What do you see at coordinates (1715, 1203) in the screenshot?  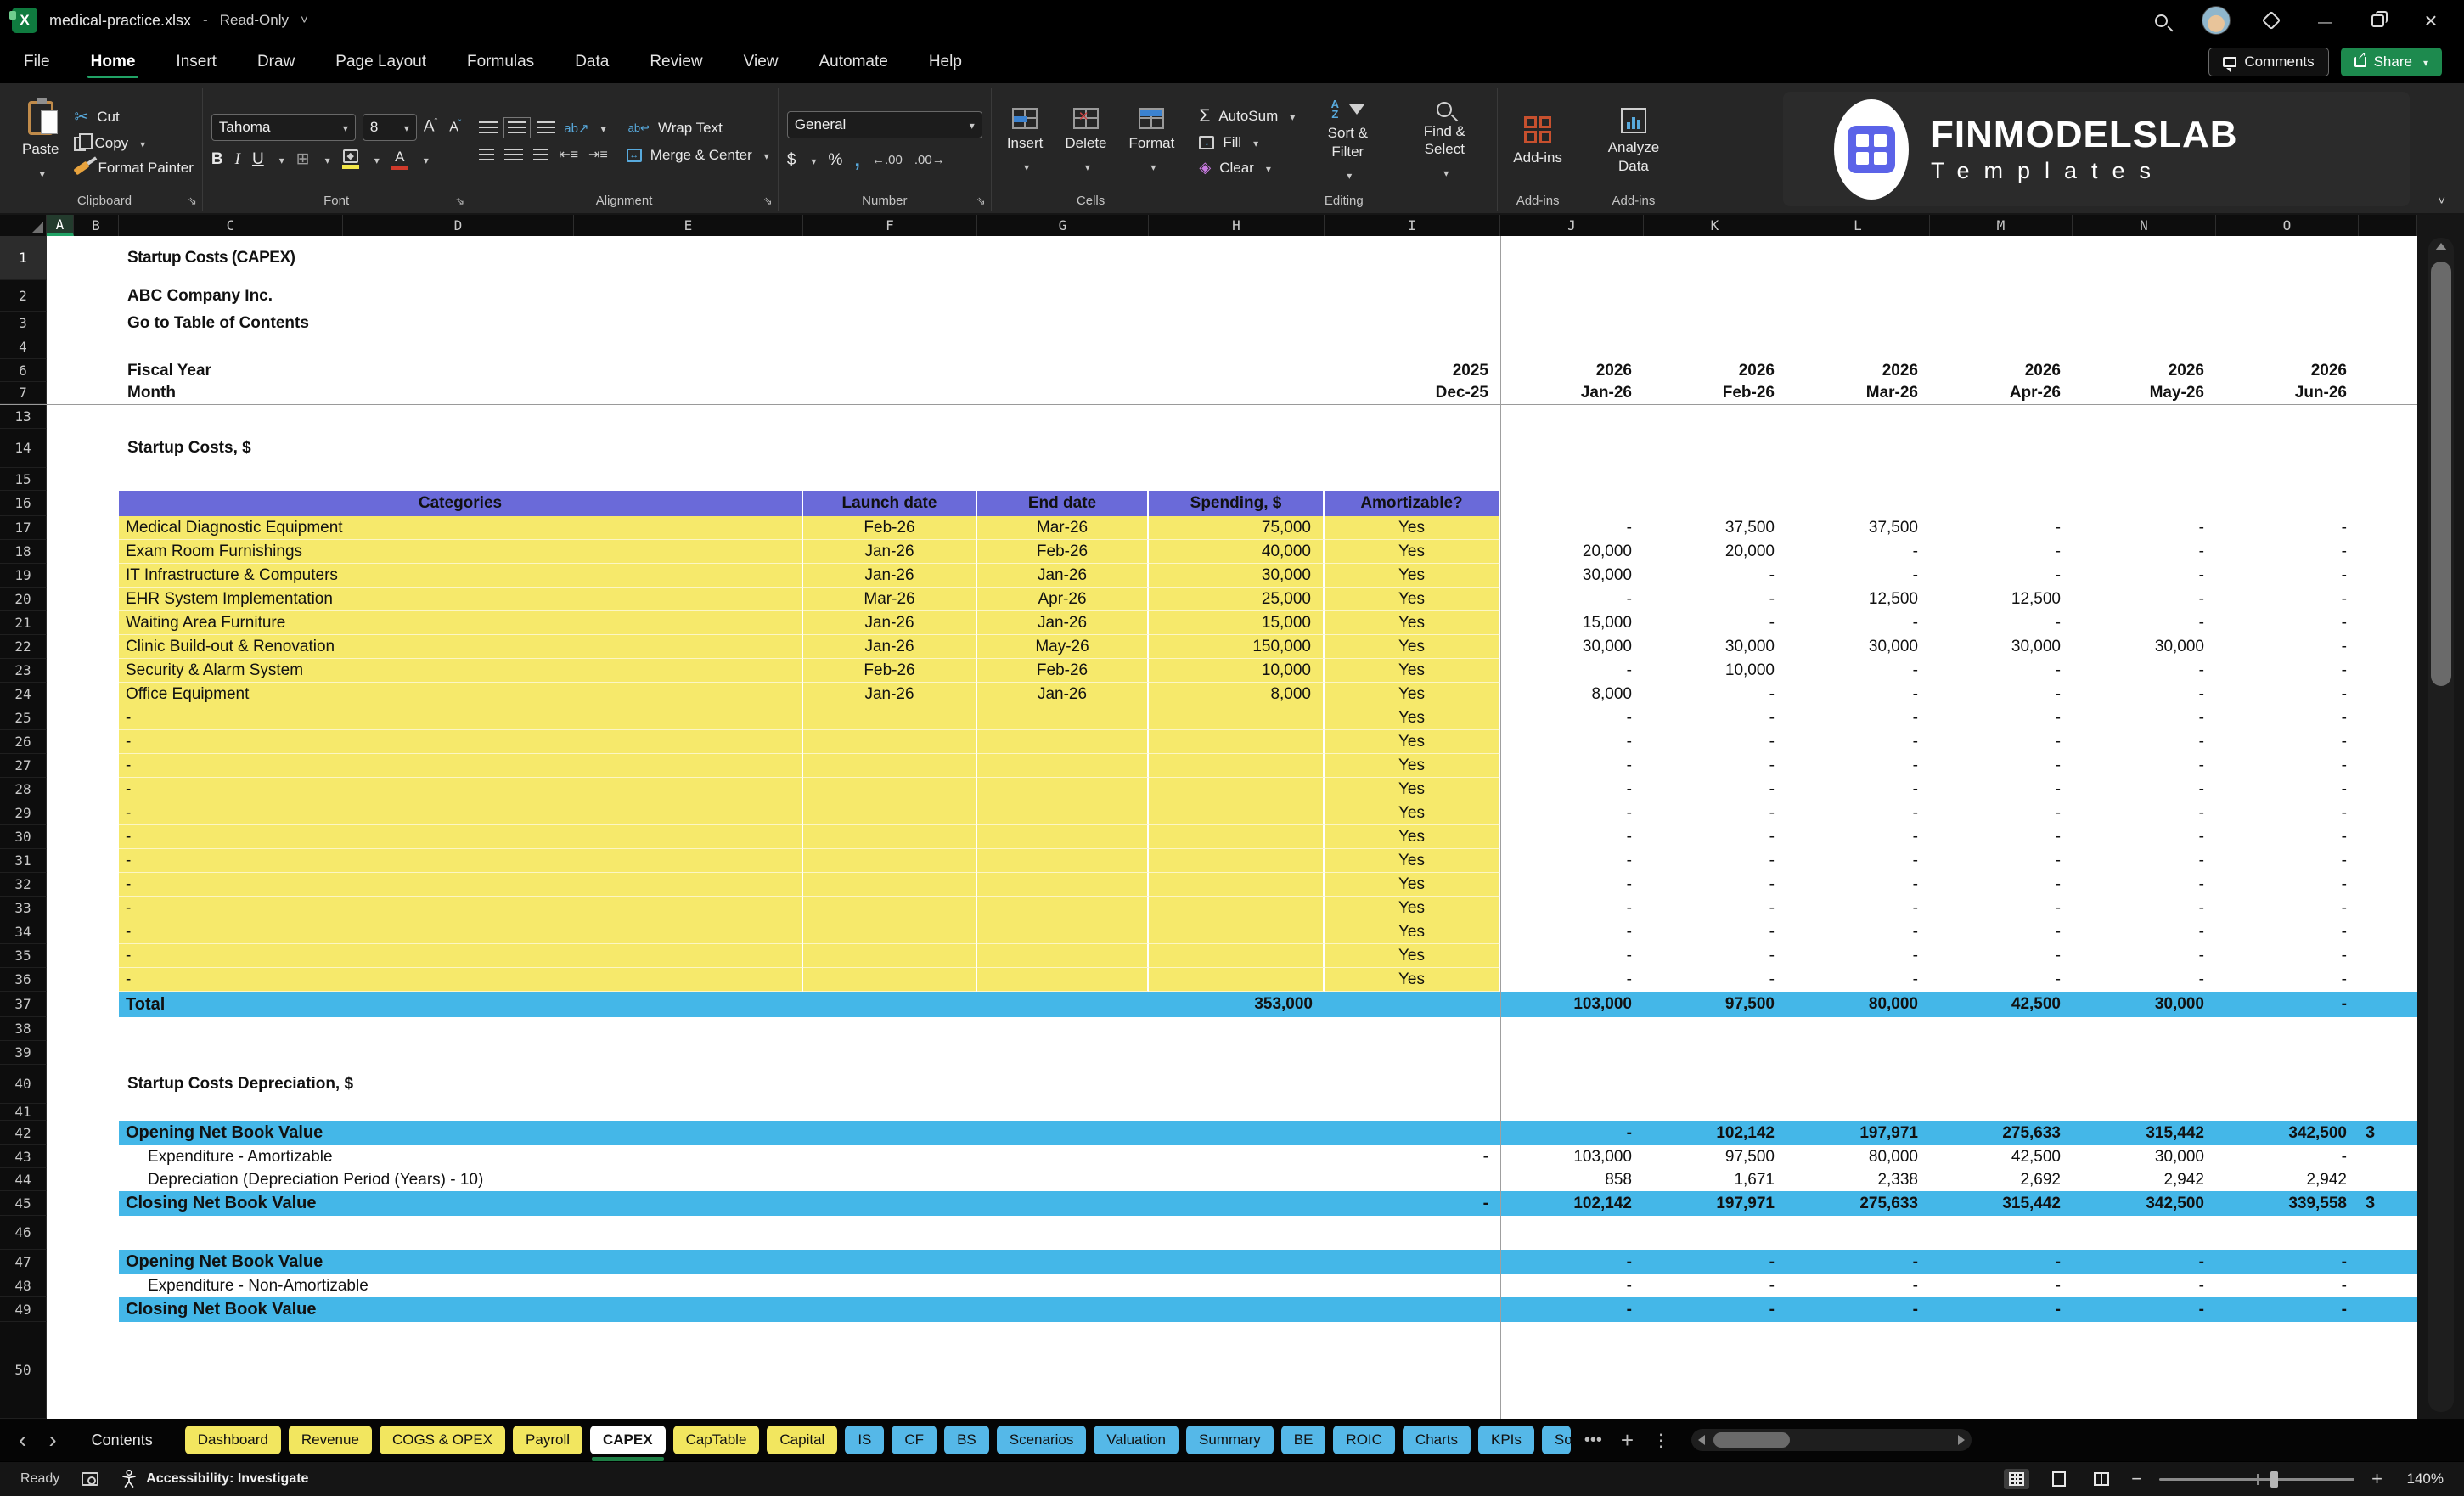 I see `depreciation-monthly-cell: 197,971` at bounding box center [1715, 1203].